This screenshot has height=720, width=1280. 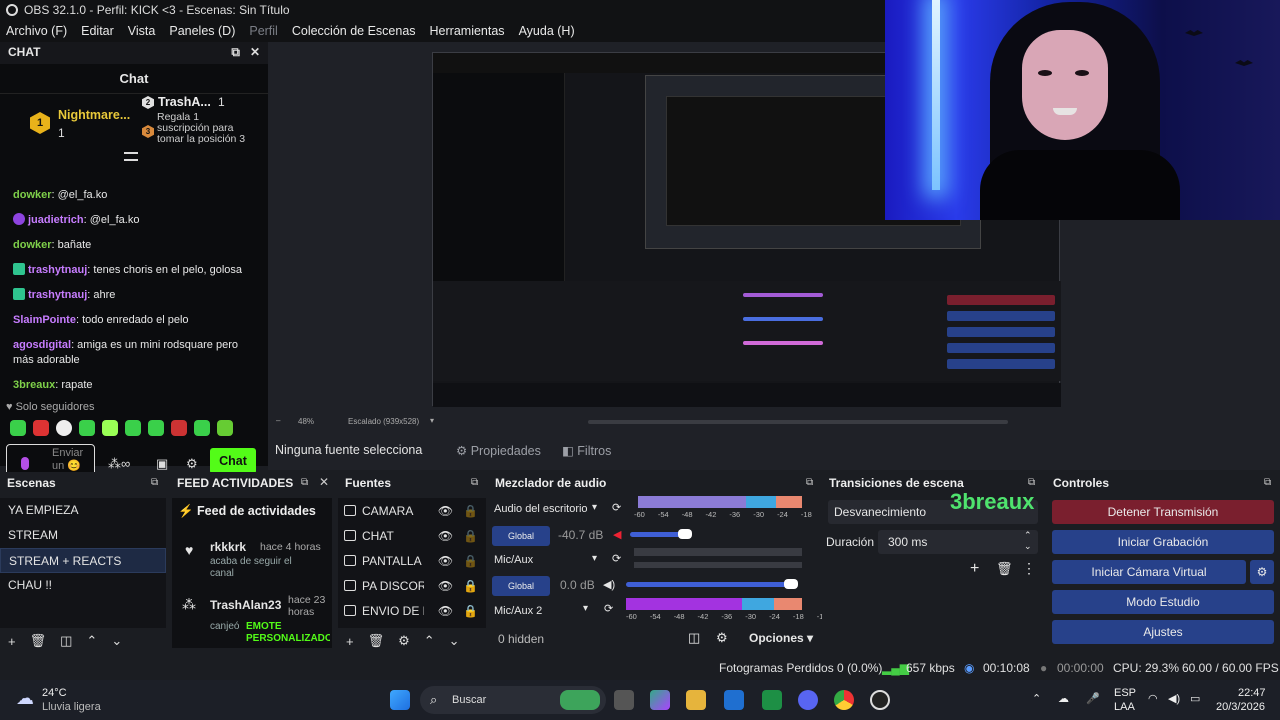 What do you see at coordinates (1093, 698) in the screenshot?
I see `mic-tray-icon: 🎤` at bounding box center [1093, 698].